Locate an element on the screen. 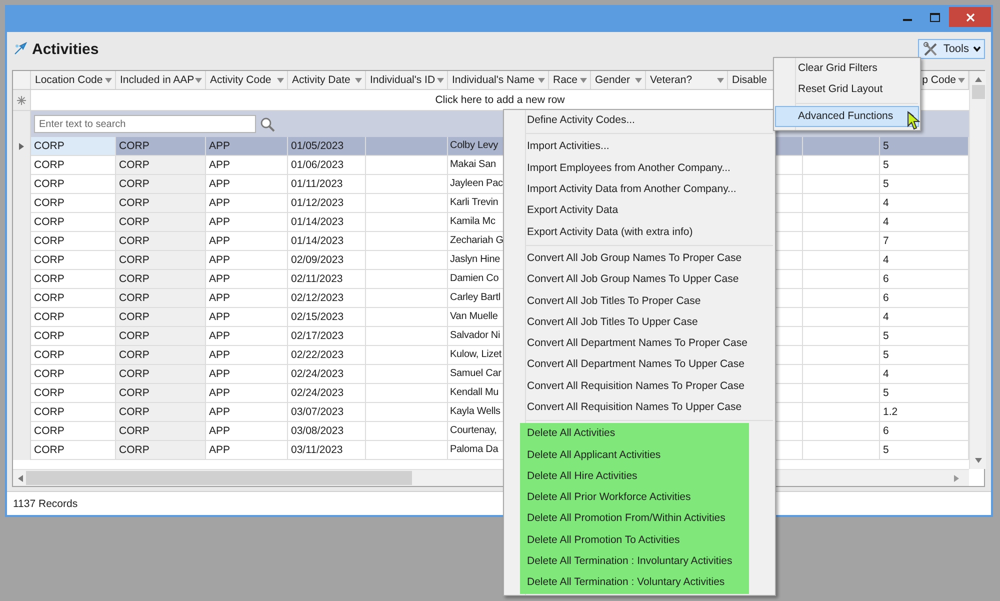  column-header: Veteran? is located at coordinates (687, 80).